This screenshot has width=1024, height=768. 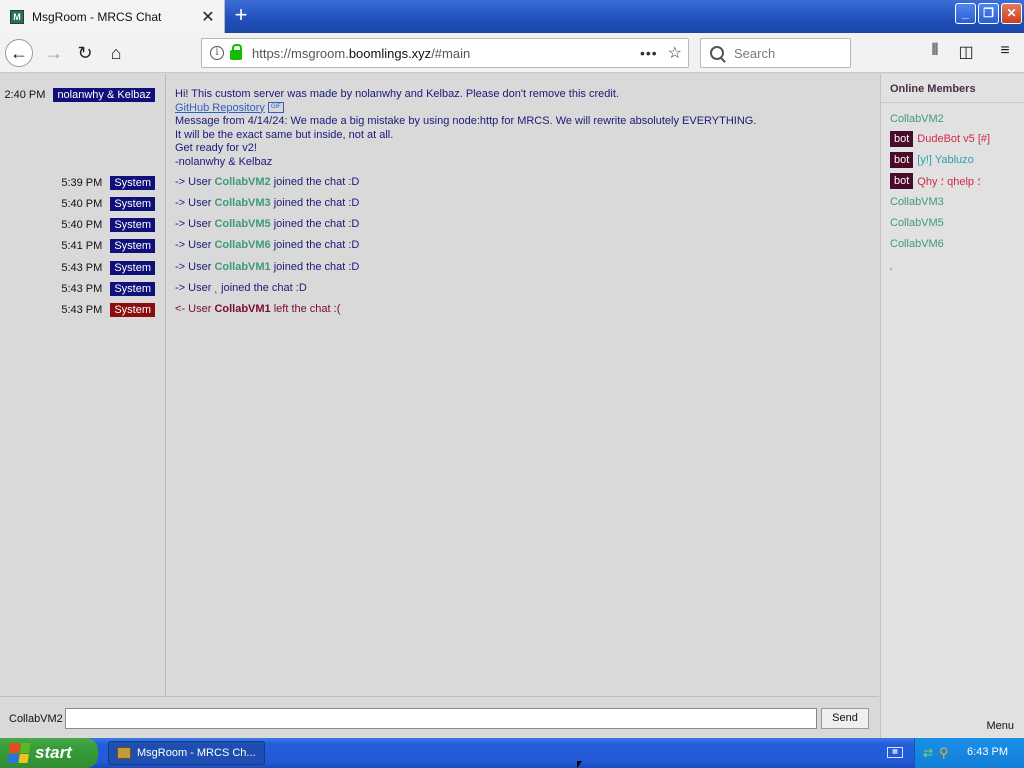 I want to click on reload-icon: ↻, so click(x=85, y=53).